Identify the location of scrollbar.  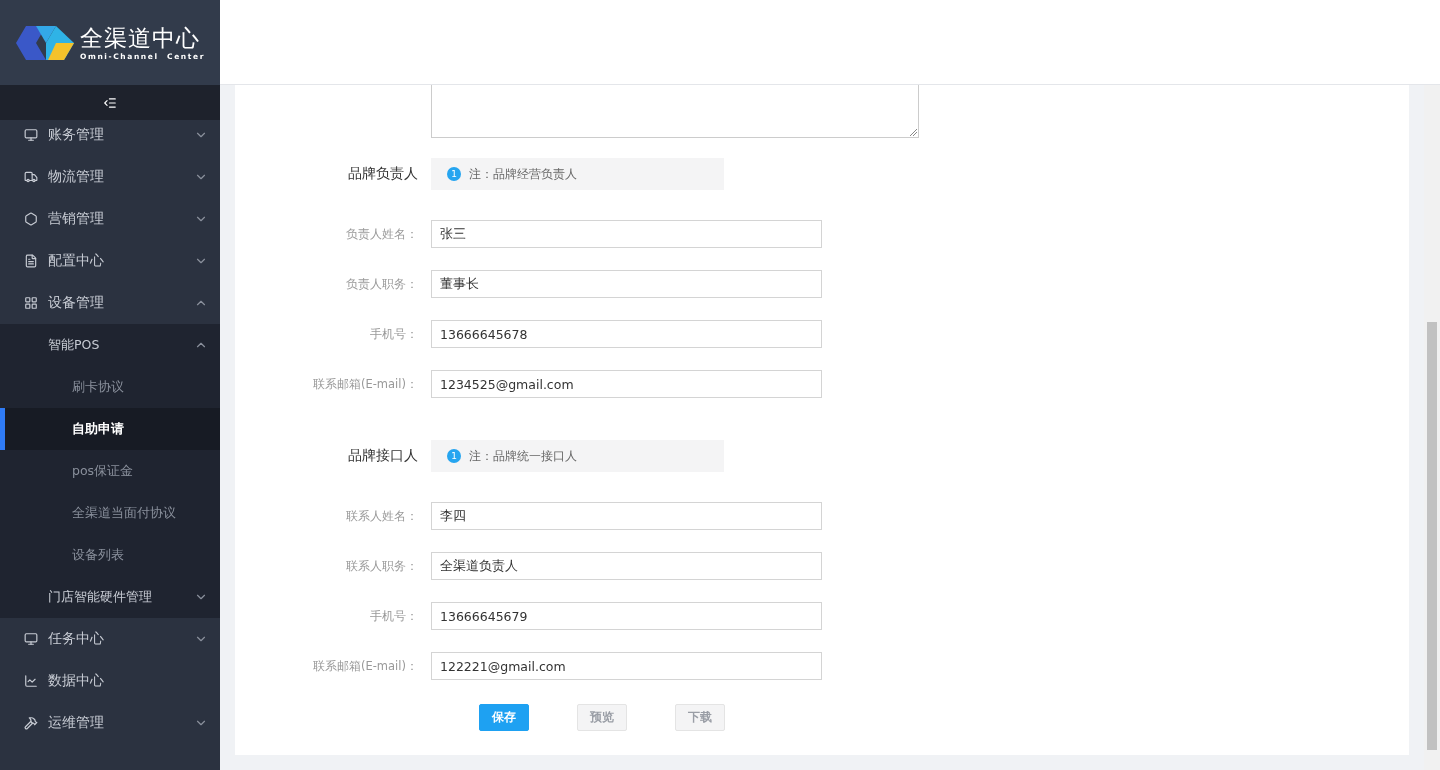
(1432, 427).